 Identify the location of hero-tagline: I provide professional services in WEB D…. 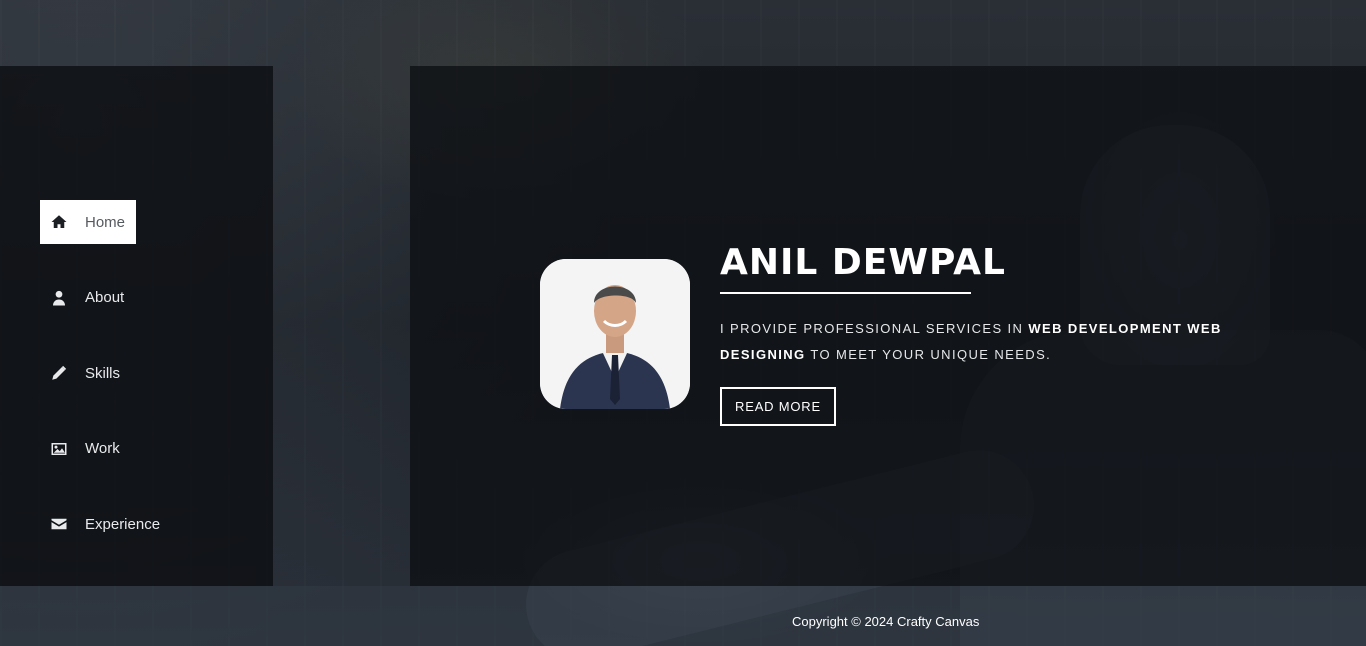
(980, 342).